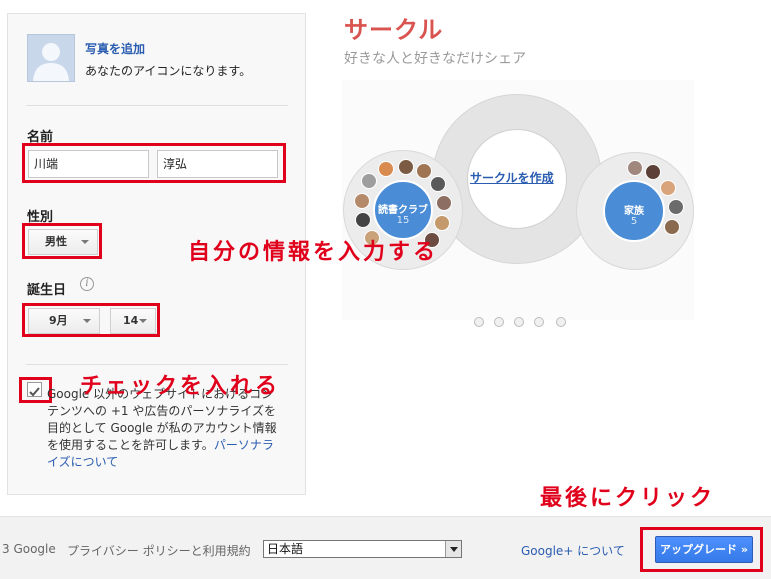 The width and height of the screenshot is (771, 579). I want to click on birthday-label: 誕生日, so click(47, 290).